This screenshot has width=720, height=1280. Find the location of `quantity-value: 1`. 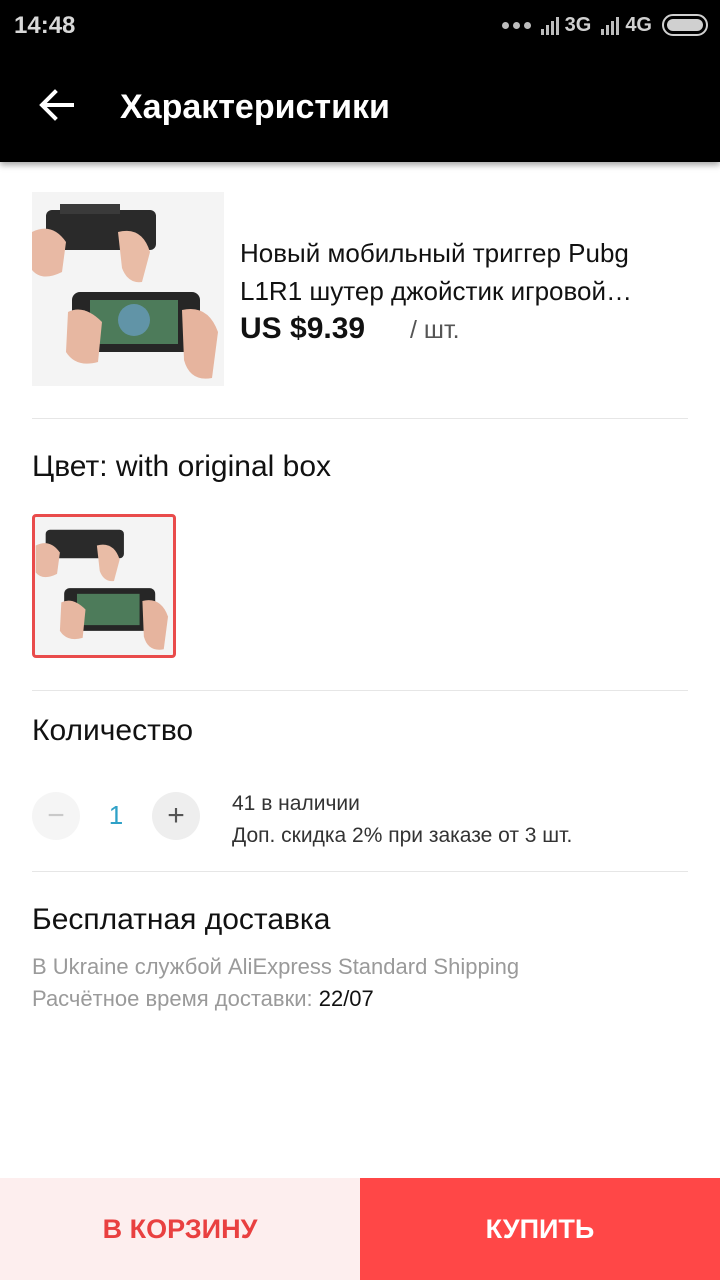

quantity-value: 1 is located at coordinates (116, 815).